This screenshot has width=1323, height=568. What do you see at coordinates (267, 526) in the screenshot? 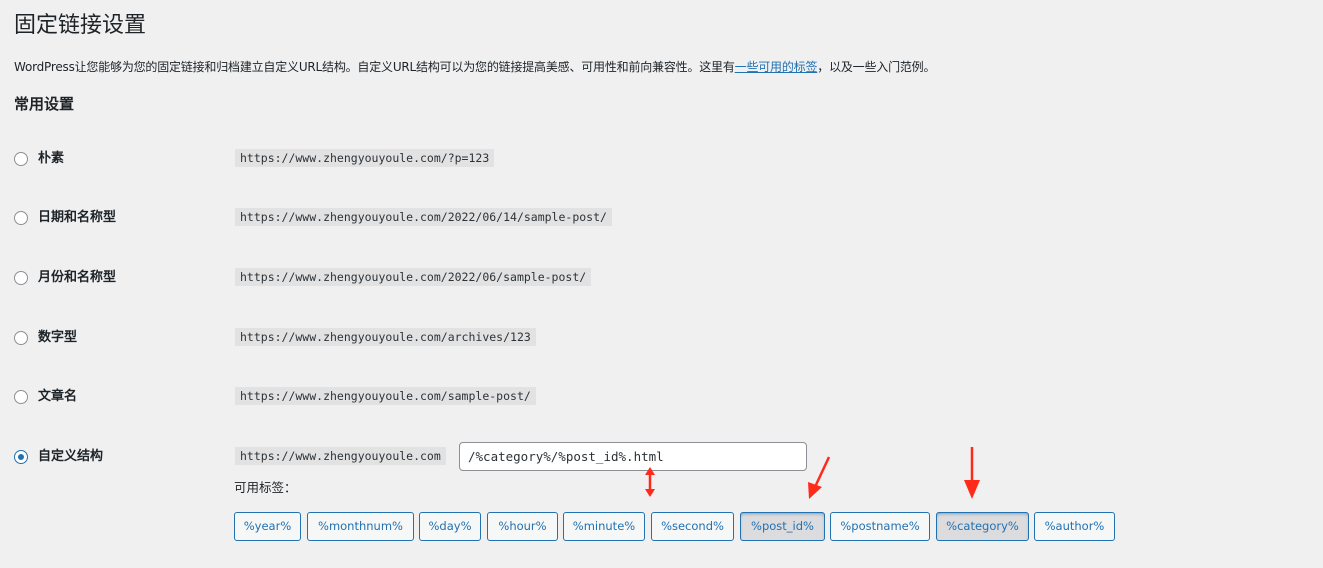
I see `tag-button-year: %year%` at bounding box center [267, 526].